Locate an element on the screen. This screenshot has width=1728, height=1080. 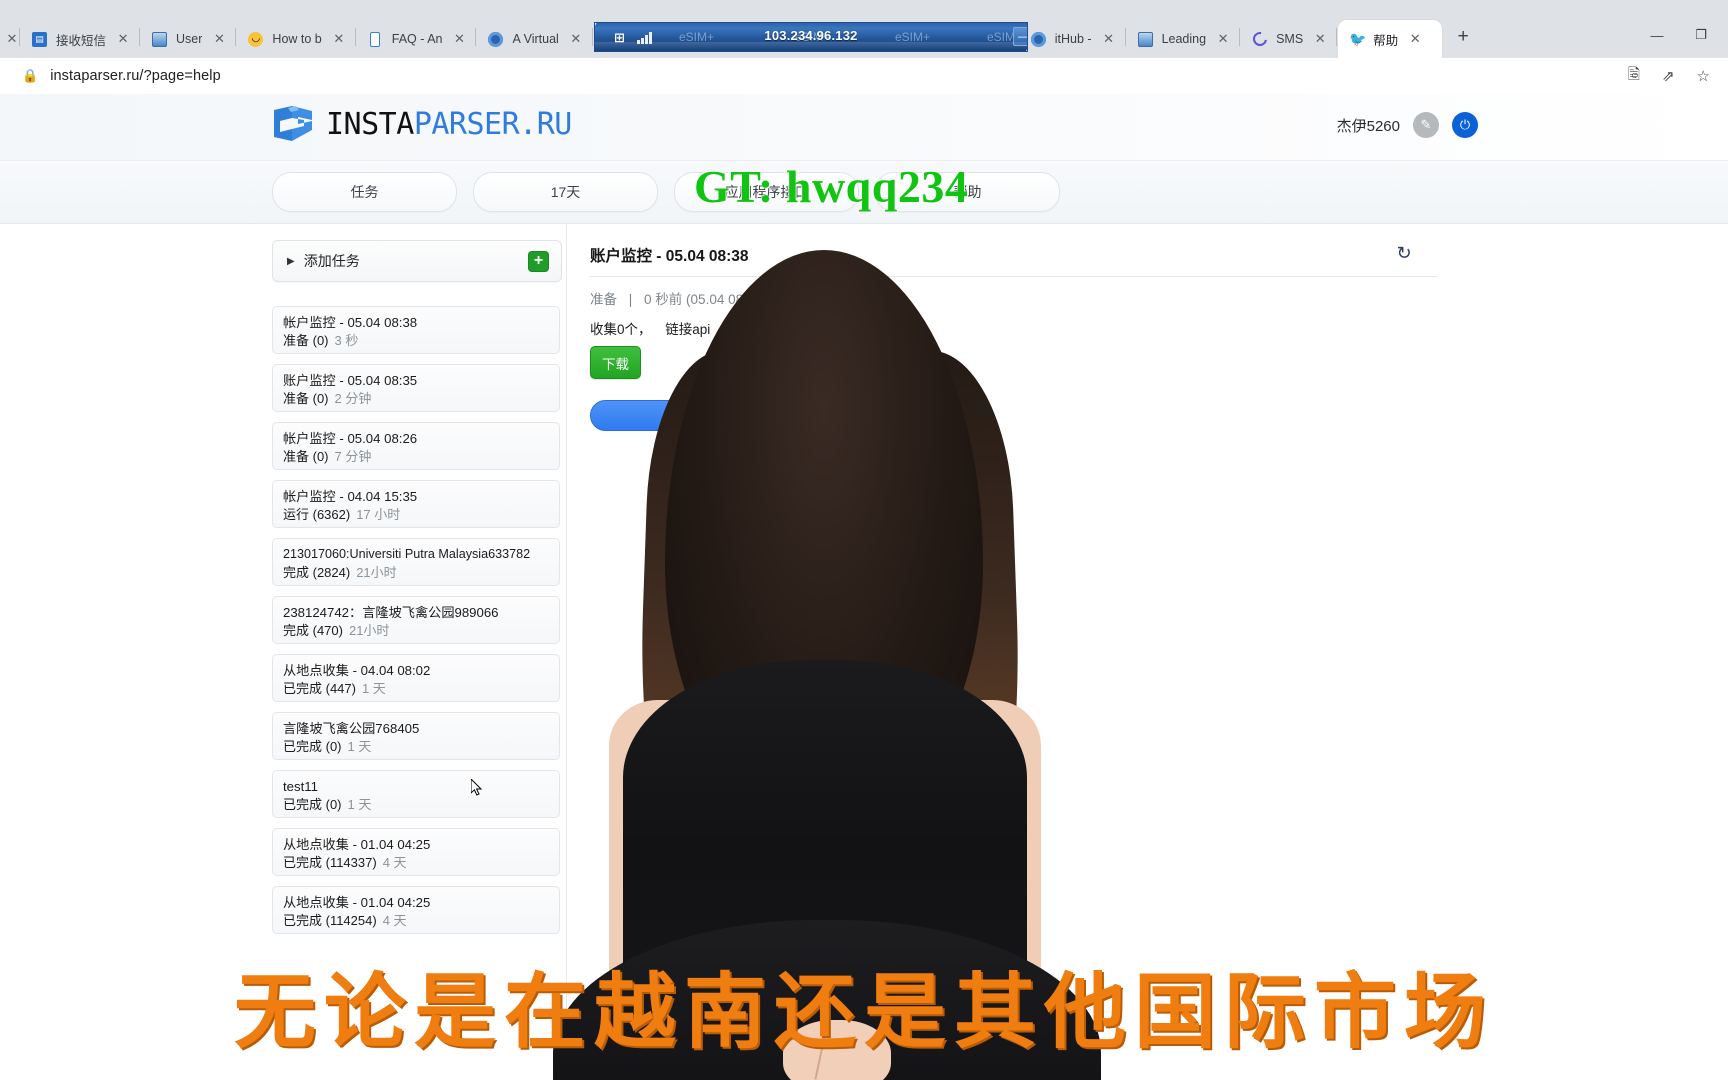
plus-icon: + is located at coordinates (538, 261).